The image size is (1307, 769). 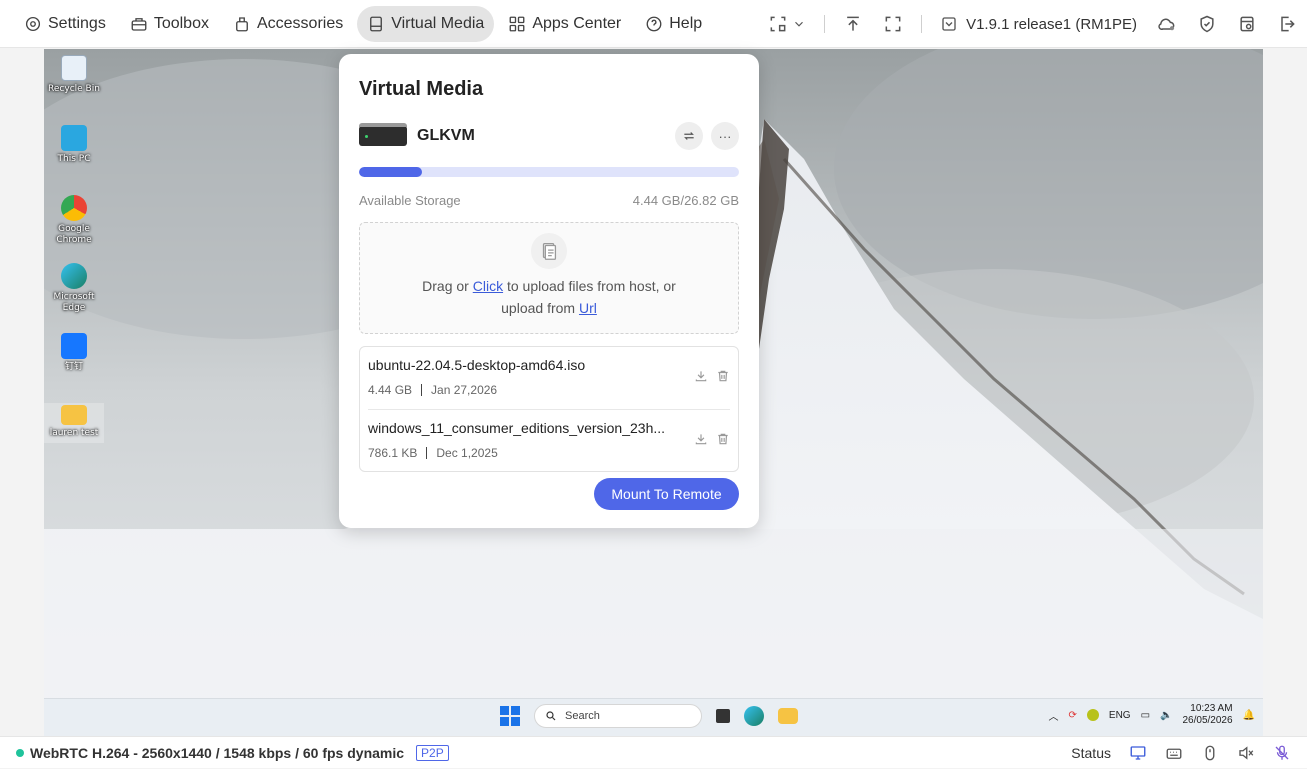 I want to click on file-date: Dec 1,2025, so click(x=467, y=453).